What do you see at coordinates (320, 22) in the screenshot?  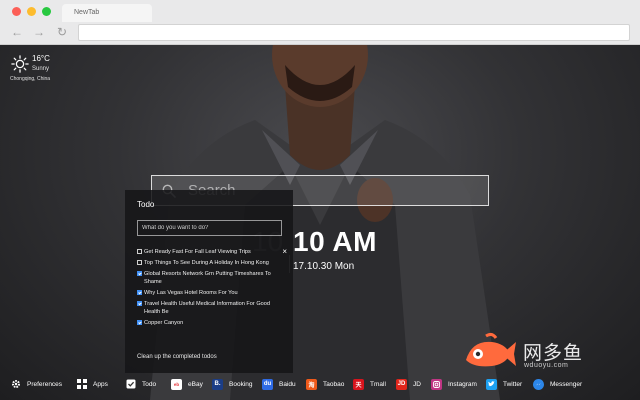 I see `browser-chrome: NewTab ← → ↻` at bounding box center [320, 22].